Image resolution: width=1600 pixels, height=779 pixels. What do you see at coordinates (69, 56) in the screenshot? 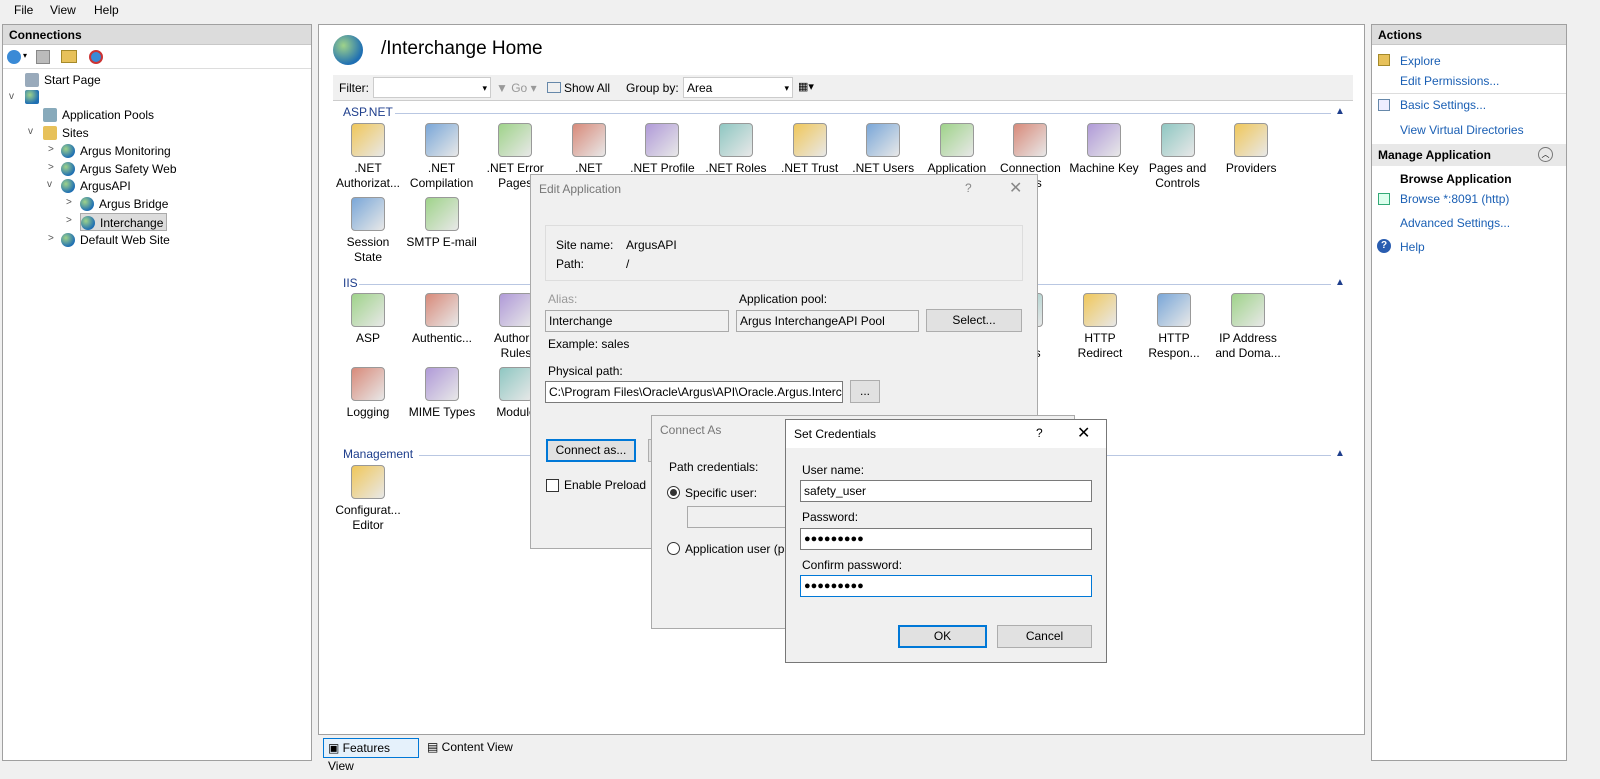
I see `folder-up-icon` at bounding box center [69, 56].